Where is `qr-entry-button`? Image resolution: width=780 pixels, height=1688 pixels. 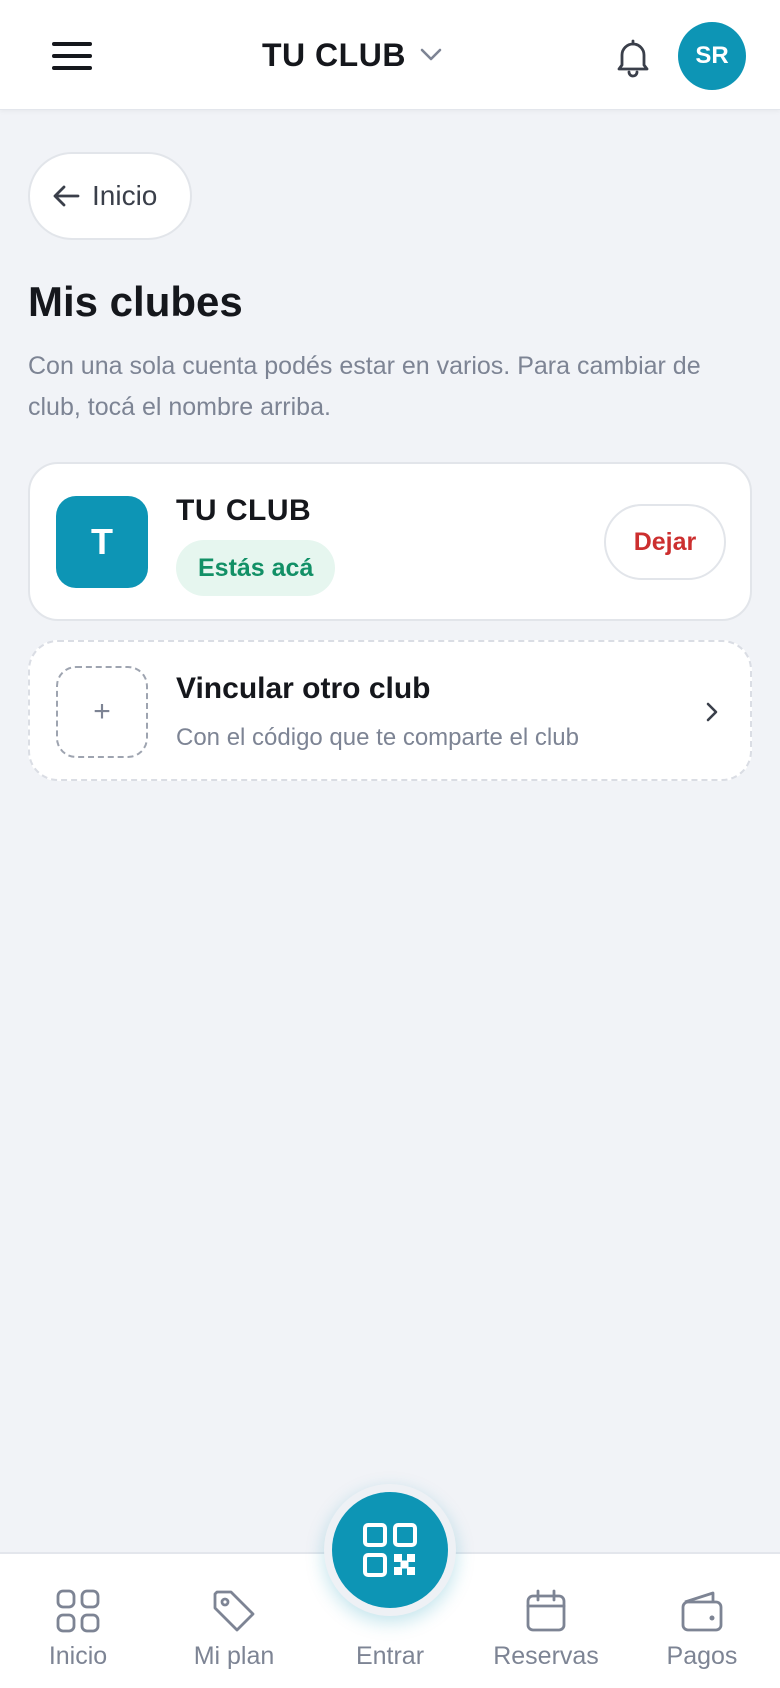
qr-entry-button is located at coordinates (390, 1550).